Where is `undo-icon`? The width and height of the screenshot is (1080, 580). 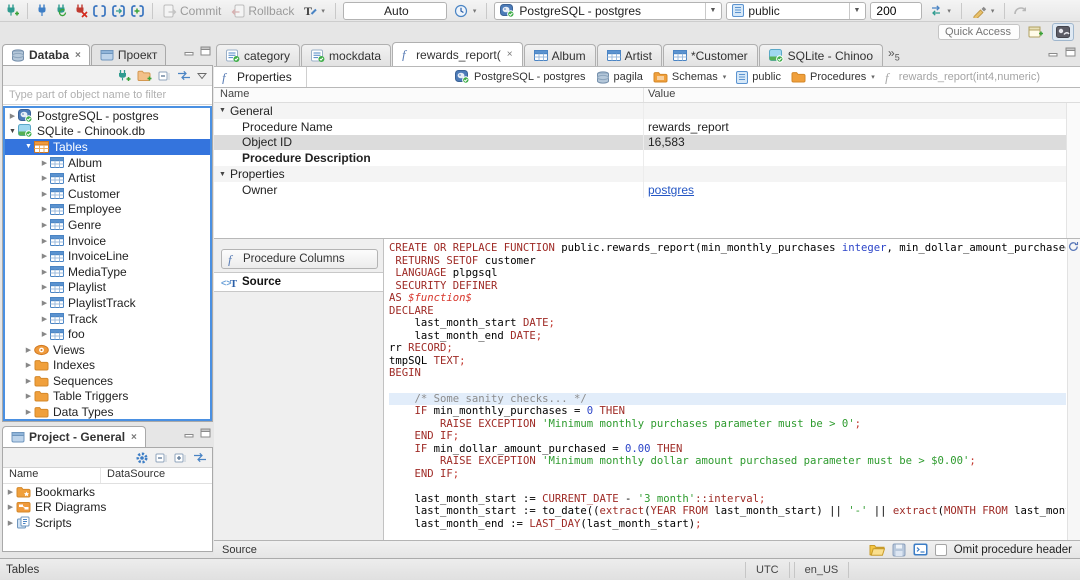
undo-icon is located at coordinates (1019, 10).